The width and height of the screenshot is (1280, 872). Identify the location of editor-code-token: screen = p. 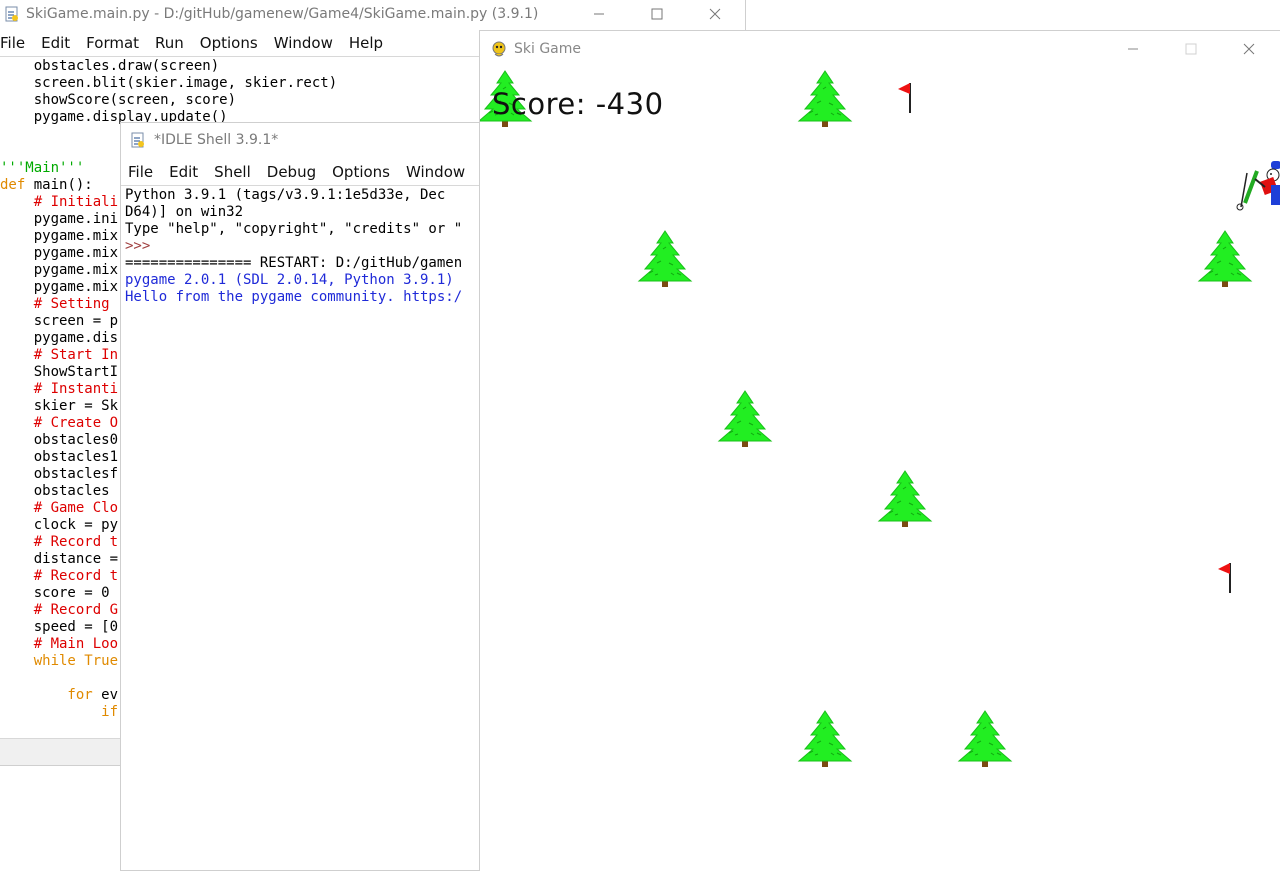
(59, 321).